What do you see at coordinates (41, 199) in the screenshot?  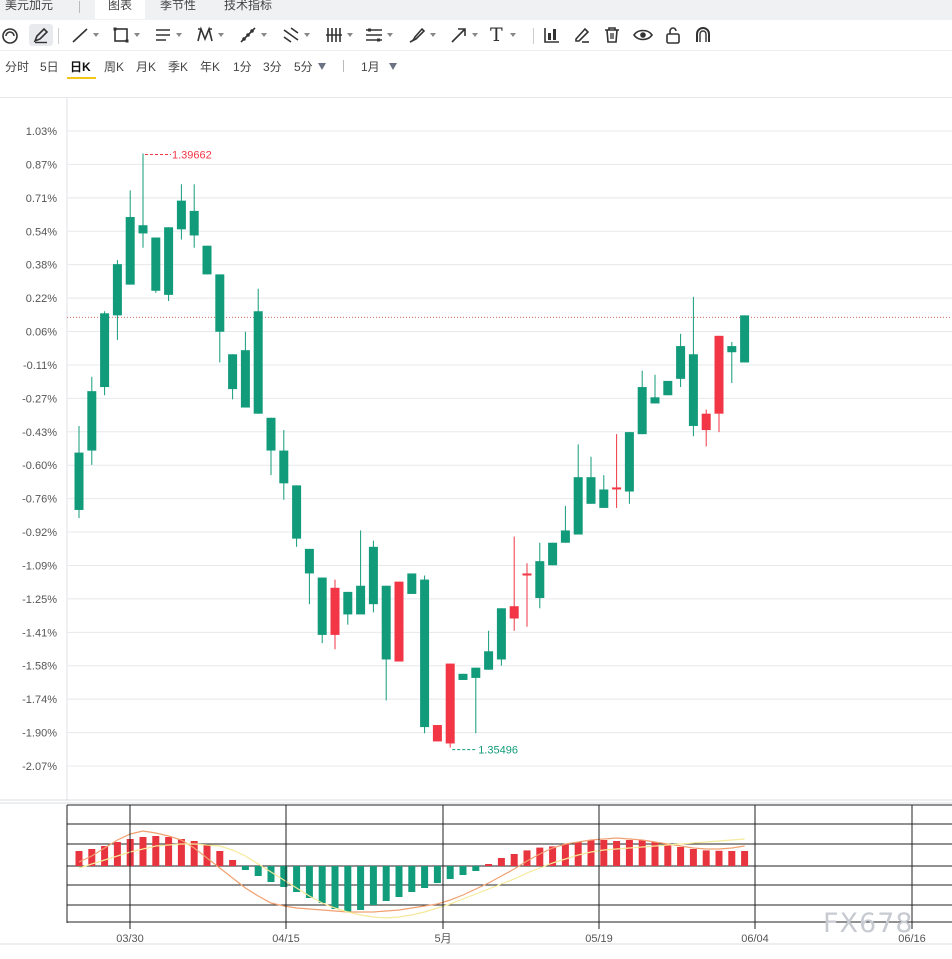 I see `y-tick-label: 0.71%` at bounding box center [41, 199].